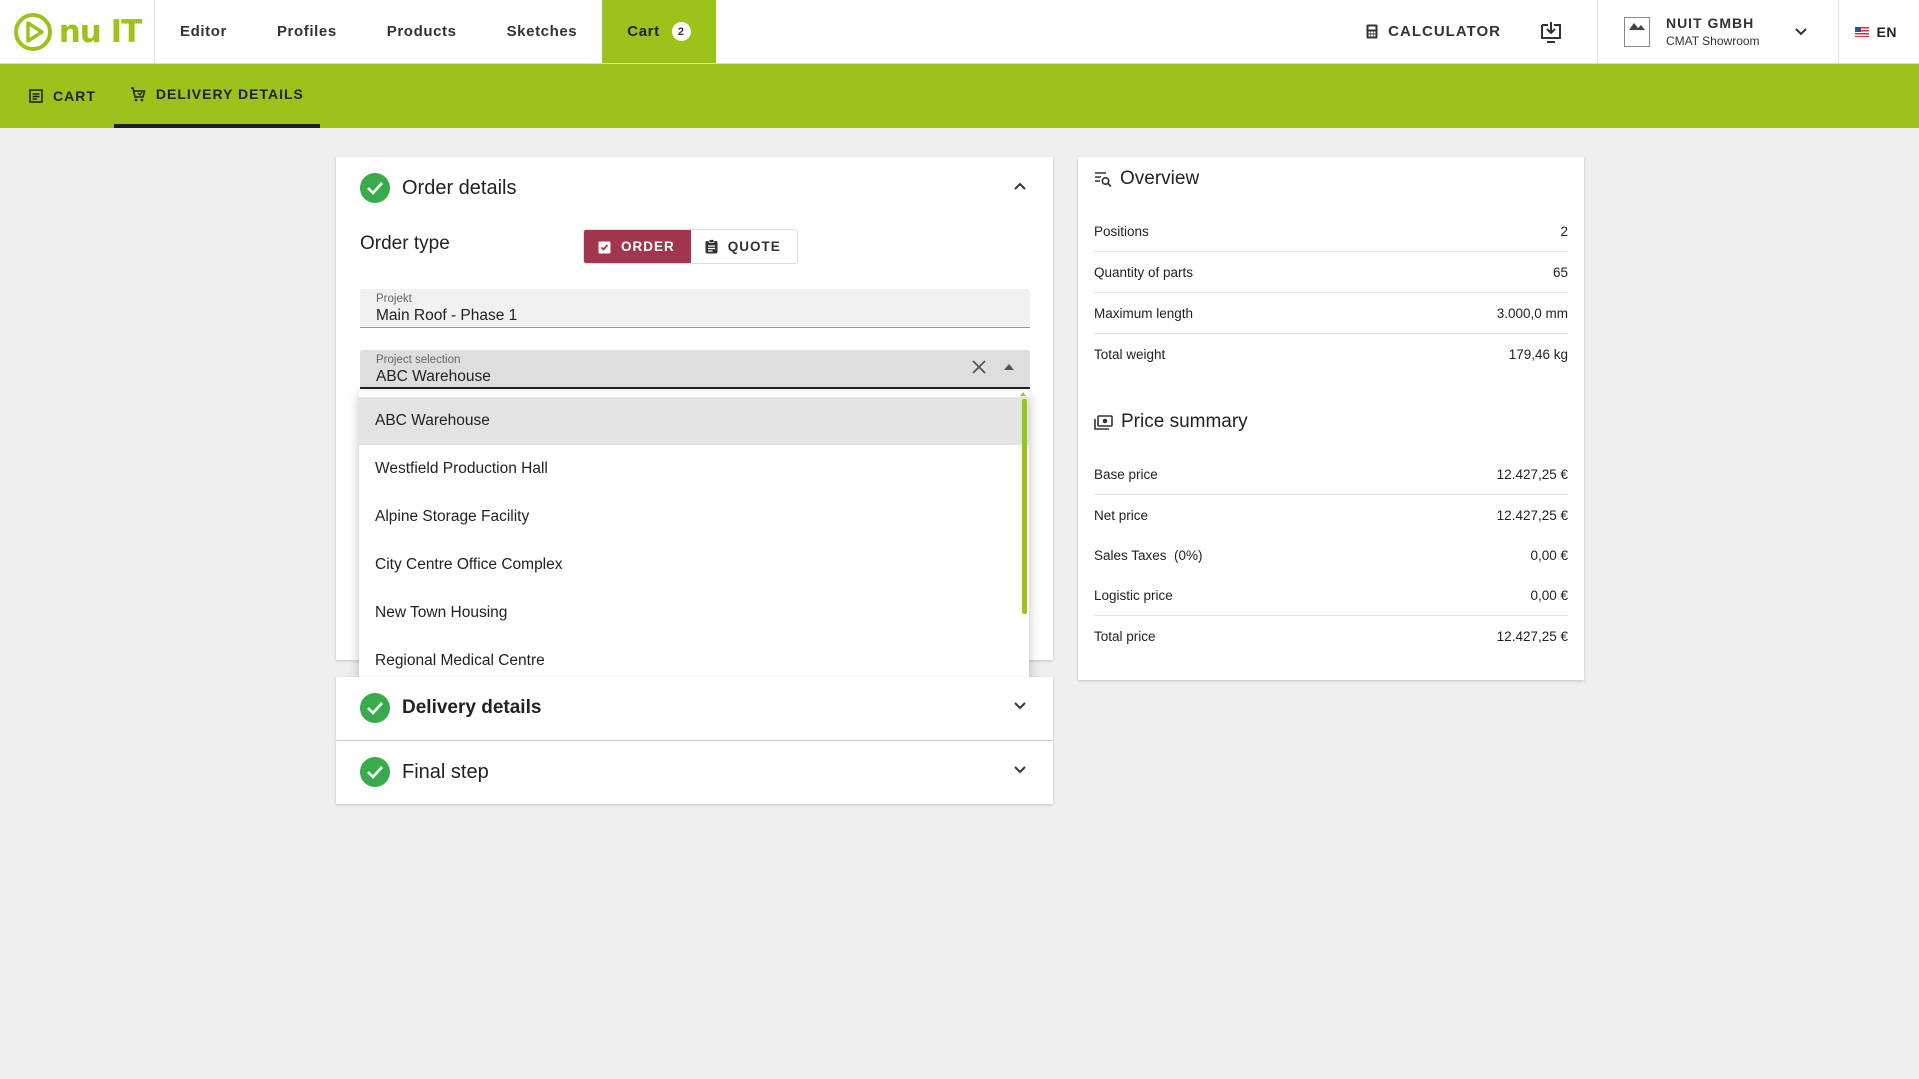  Describe the element at coordinates (1160, 178) in the screenshot. I see `overview-title: Overview` at that location.